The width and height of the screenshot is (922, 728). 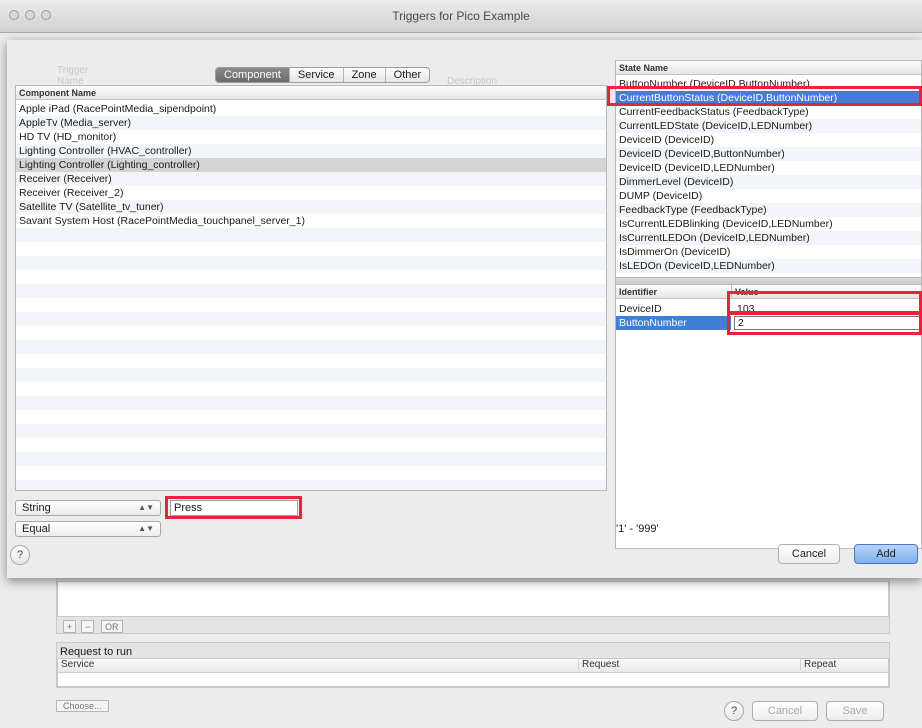 What do you see at coordinates (768, 238) in the screenshot?
I see `state-row: IsCurrentLEDOn (DeviceID,LEDNumber)` at bounding box center [768, 238].